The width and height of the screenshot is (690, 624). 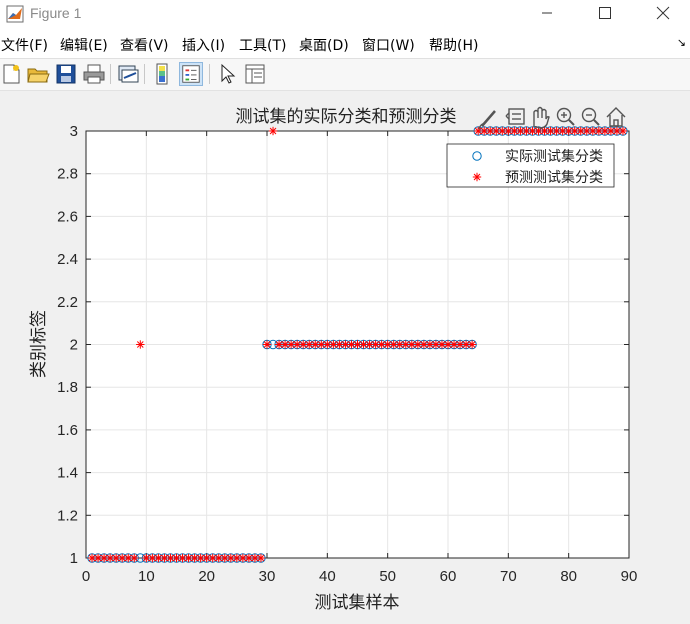 What do you see at coordinates (262, 45) in the screenshot?
I see `menu-tools: 工具(T)` at bounding box center [262, 45].